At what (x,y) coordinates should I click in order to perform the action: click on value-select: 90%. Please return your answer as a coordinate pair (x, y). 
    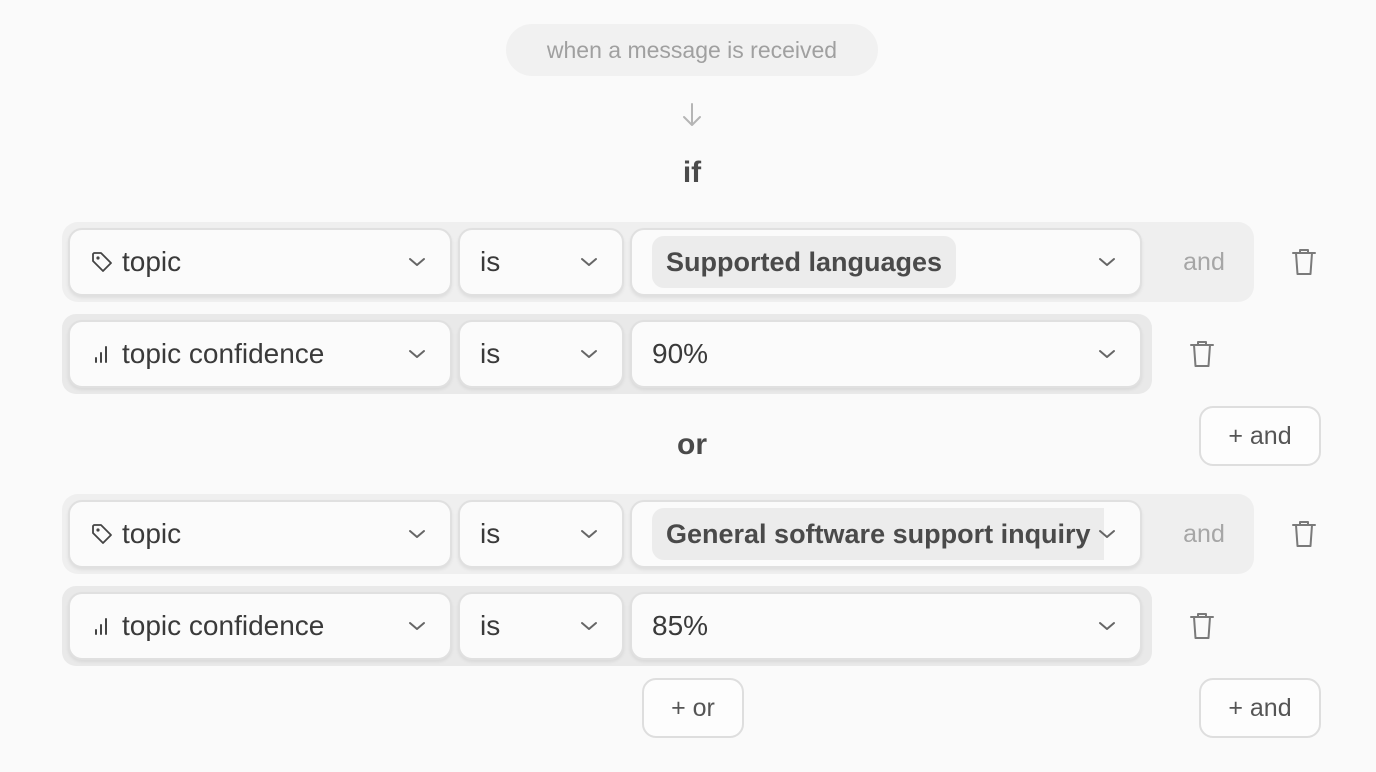
    Looking at the image, I should click on (886, 354).